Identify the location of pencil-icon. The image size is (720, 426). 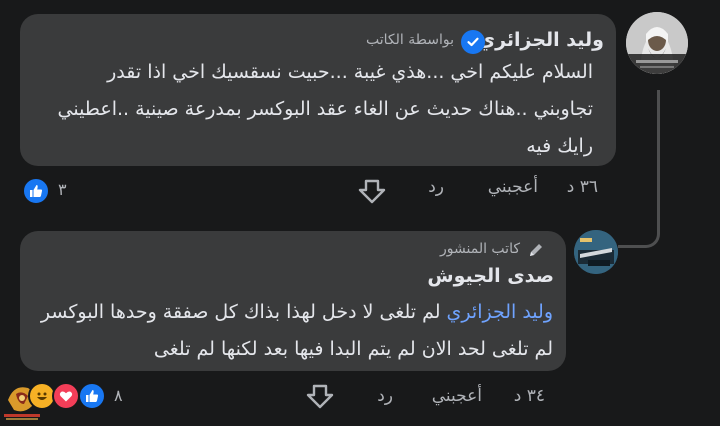
(536, 252).